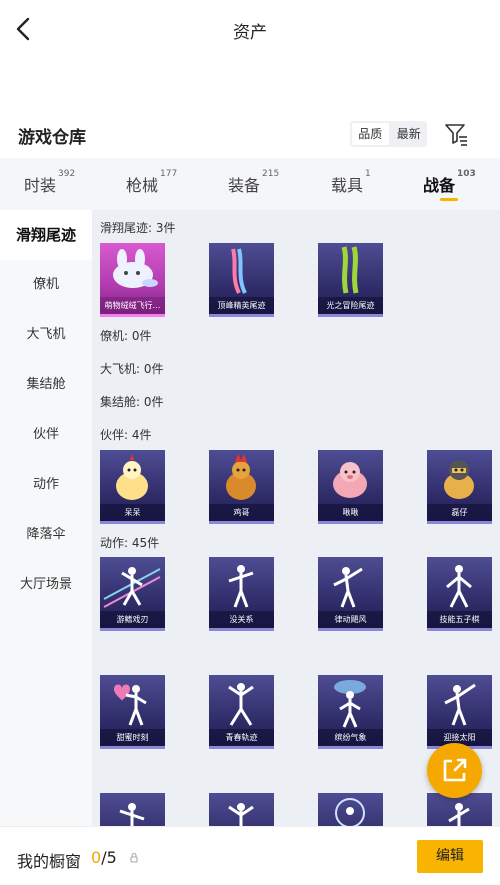 Image resolution: width=500 pixels, height=885 pixels. I want to click on item-name: 呆呆, so click(132, 512).